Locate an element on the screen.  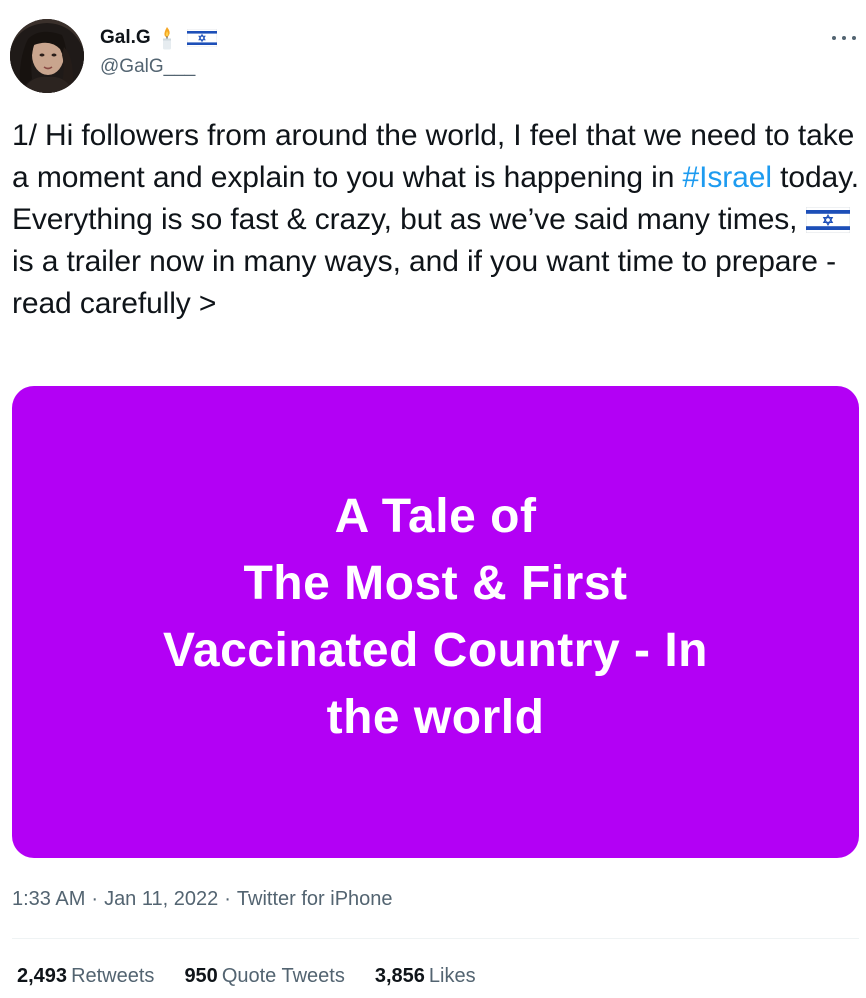
display-name: Gal.G is located at coordinates (125, 38).